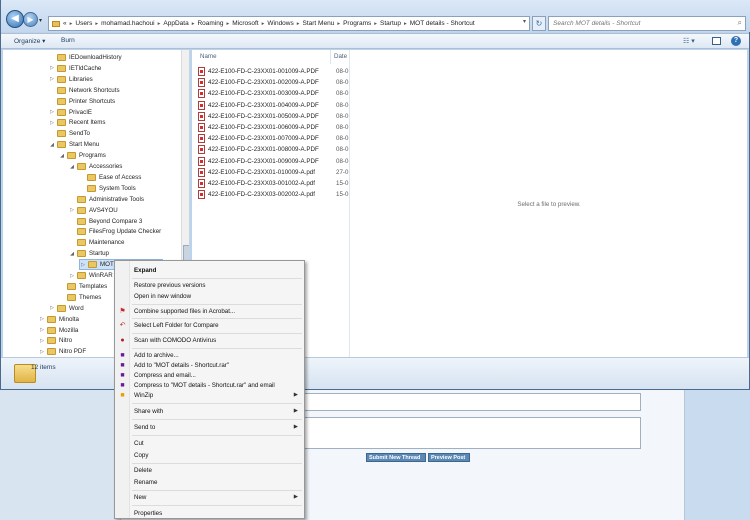 The width and height of the screenshot is (750, 520). Describe the element at coordinates (40, 20) in the screenshot. I see `recent-pages-icon: ▾` at that location.